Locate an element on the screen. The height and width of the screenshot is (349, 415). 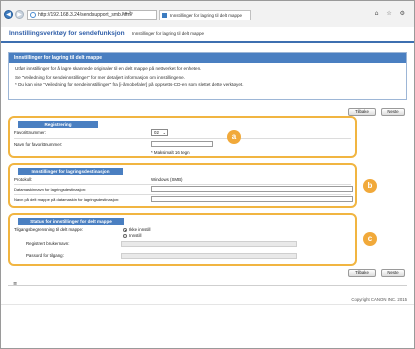
url-text: http://192.168.3.24/sendsupport_smb.html is located at coordinates (85, 15).